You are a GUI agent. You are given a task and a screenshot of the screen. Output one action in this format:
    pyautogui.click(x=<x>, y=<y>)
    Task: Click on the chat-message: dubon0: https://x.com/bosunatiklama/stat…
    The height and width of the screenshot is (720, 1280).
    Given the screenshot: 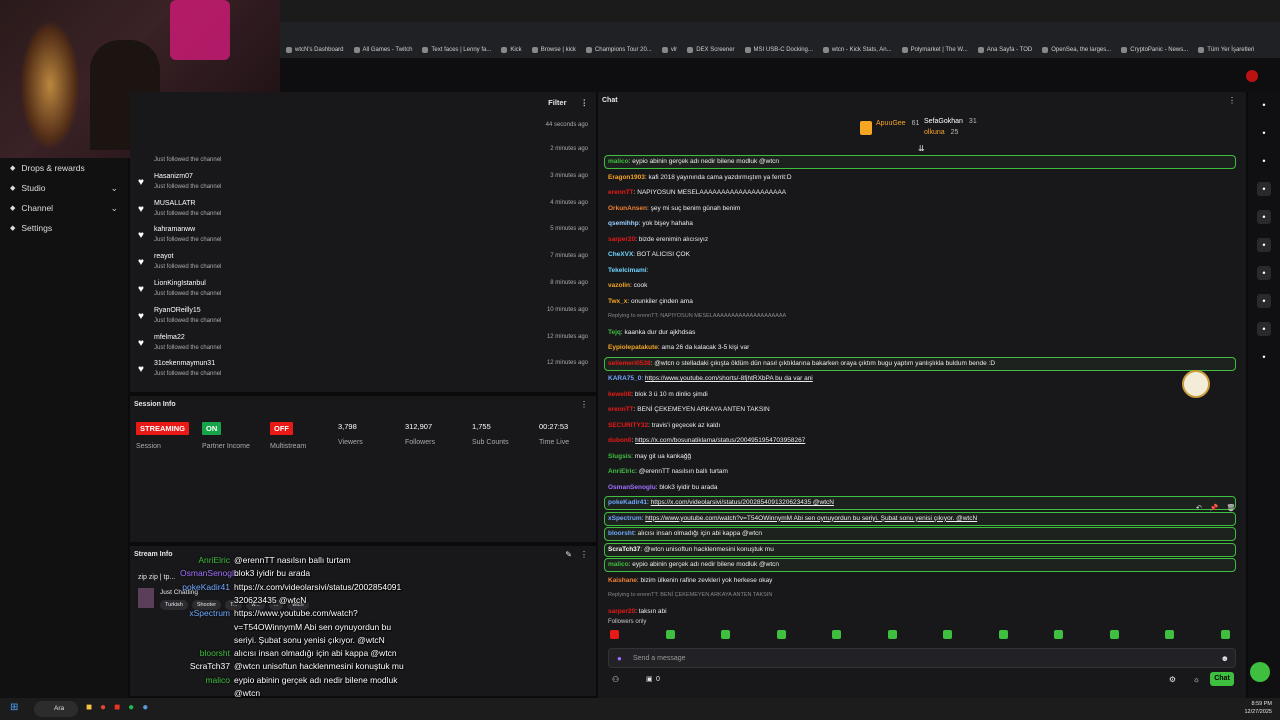 What is the action you would take?
    pyautogui.click(x=706, y=440)
    